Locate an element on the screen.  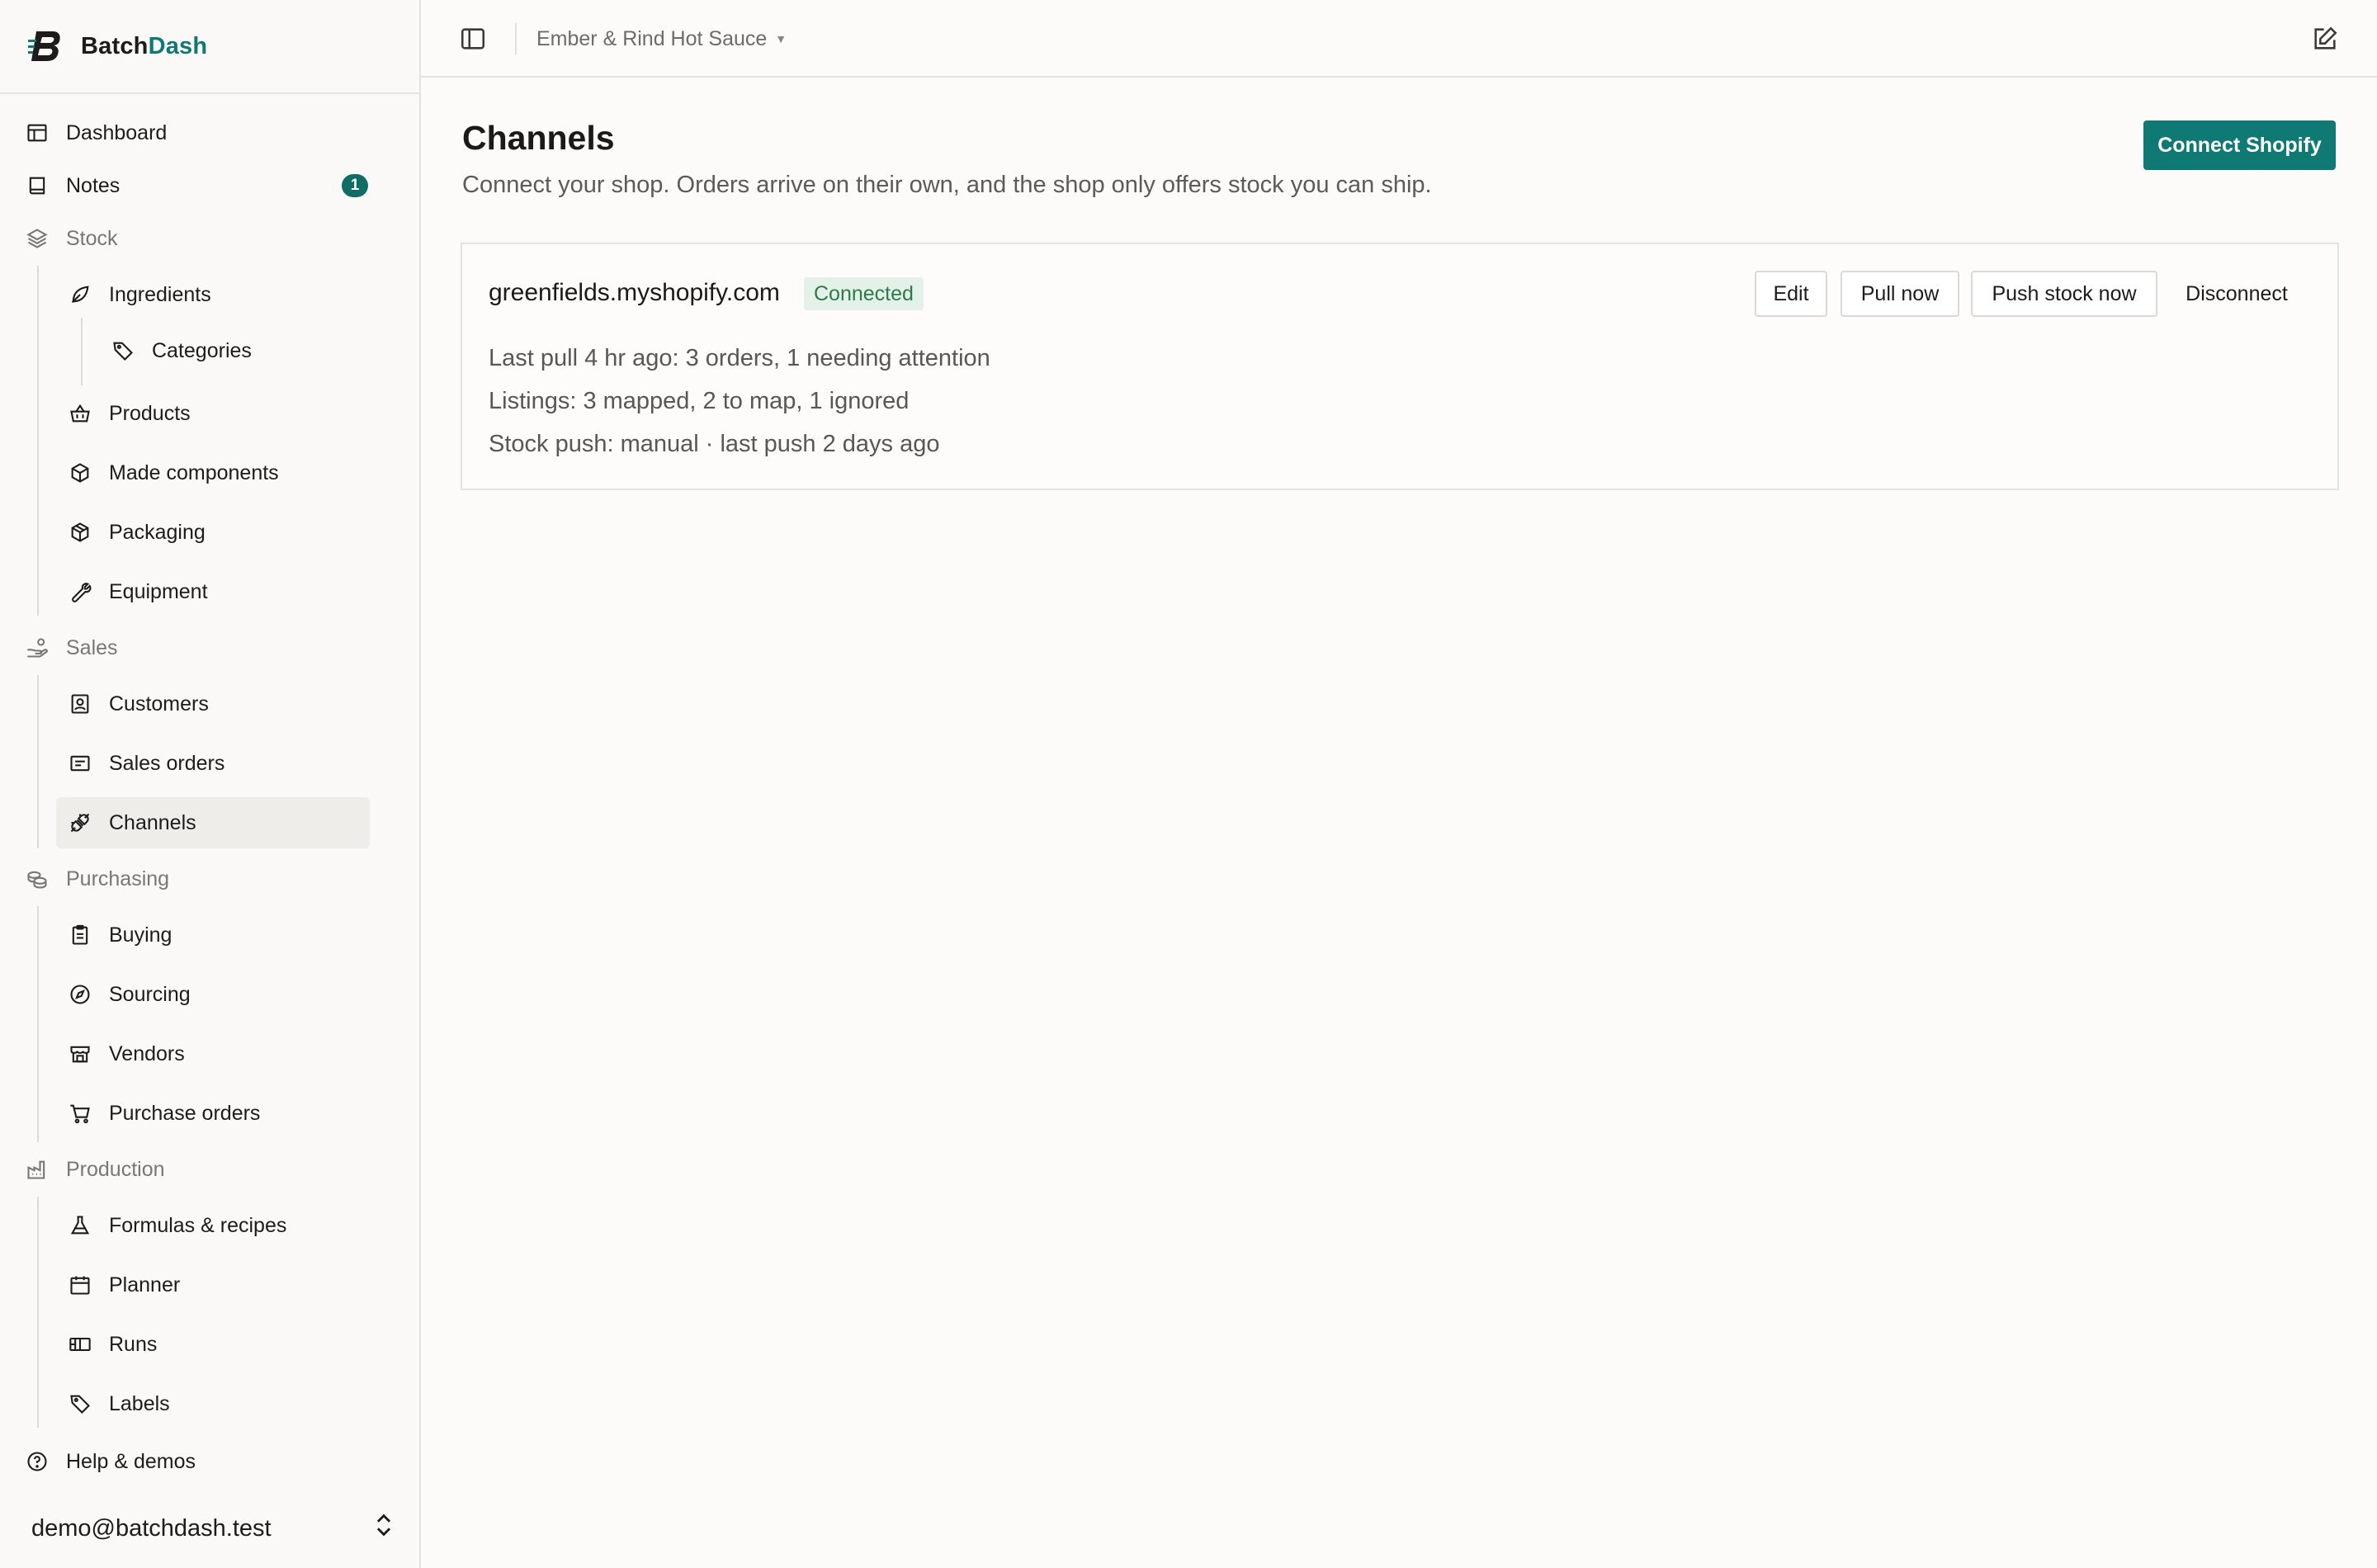
sidebar-toggle-icon is located at coordinates (473, 39).